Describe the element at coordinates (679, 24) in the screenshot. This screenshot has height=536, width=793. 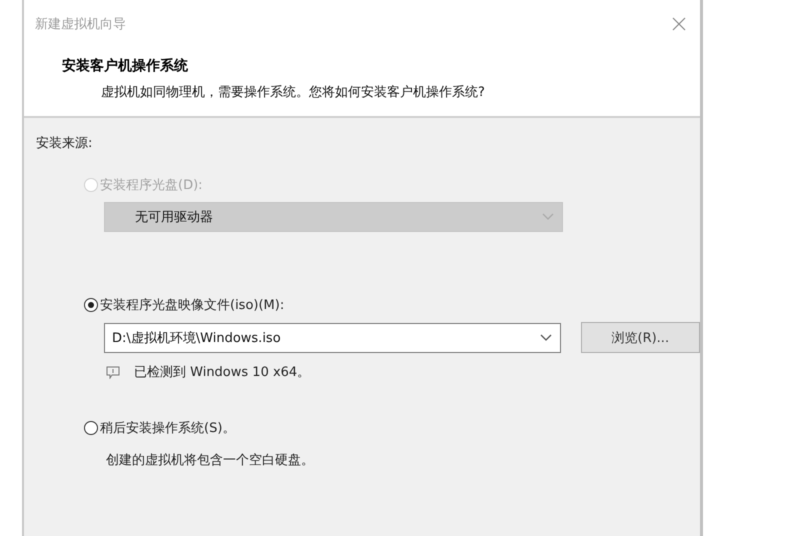
I see `close-icon` at that location.